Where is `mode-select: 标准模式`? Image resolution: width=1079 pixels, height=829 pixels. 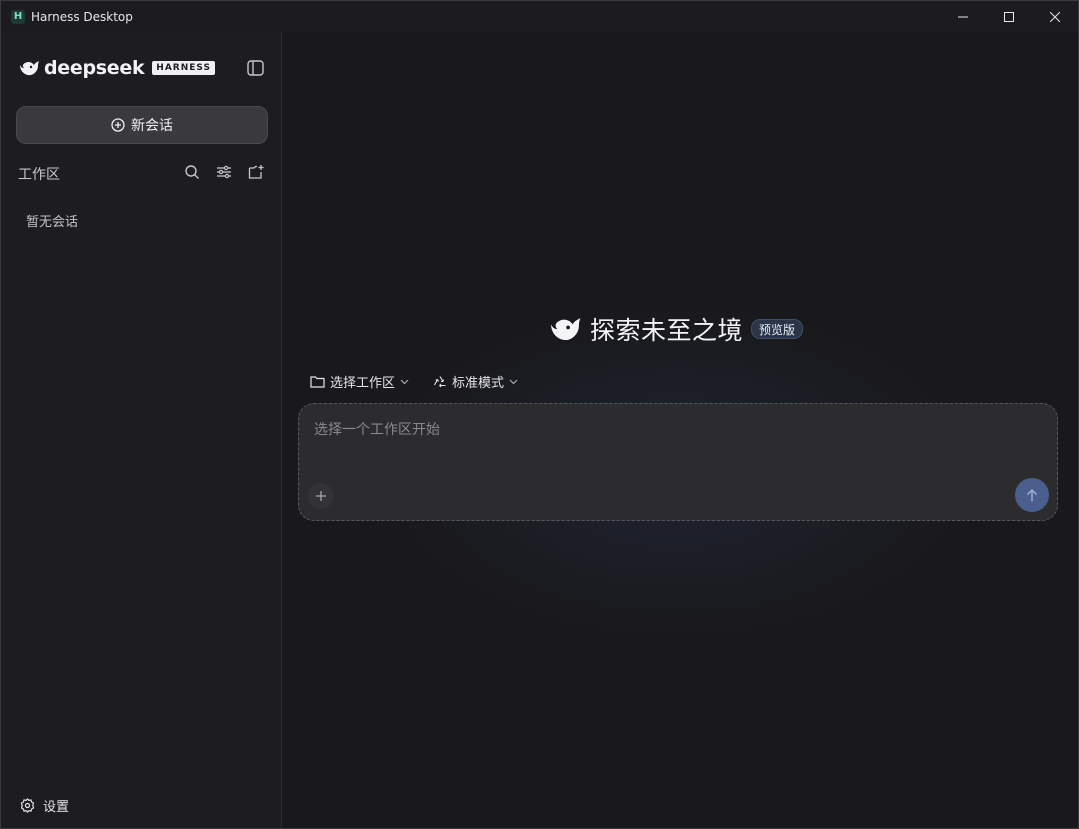
mode-select: 标准模式 is located at coordinates (475, 381).